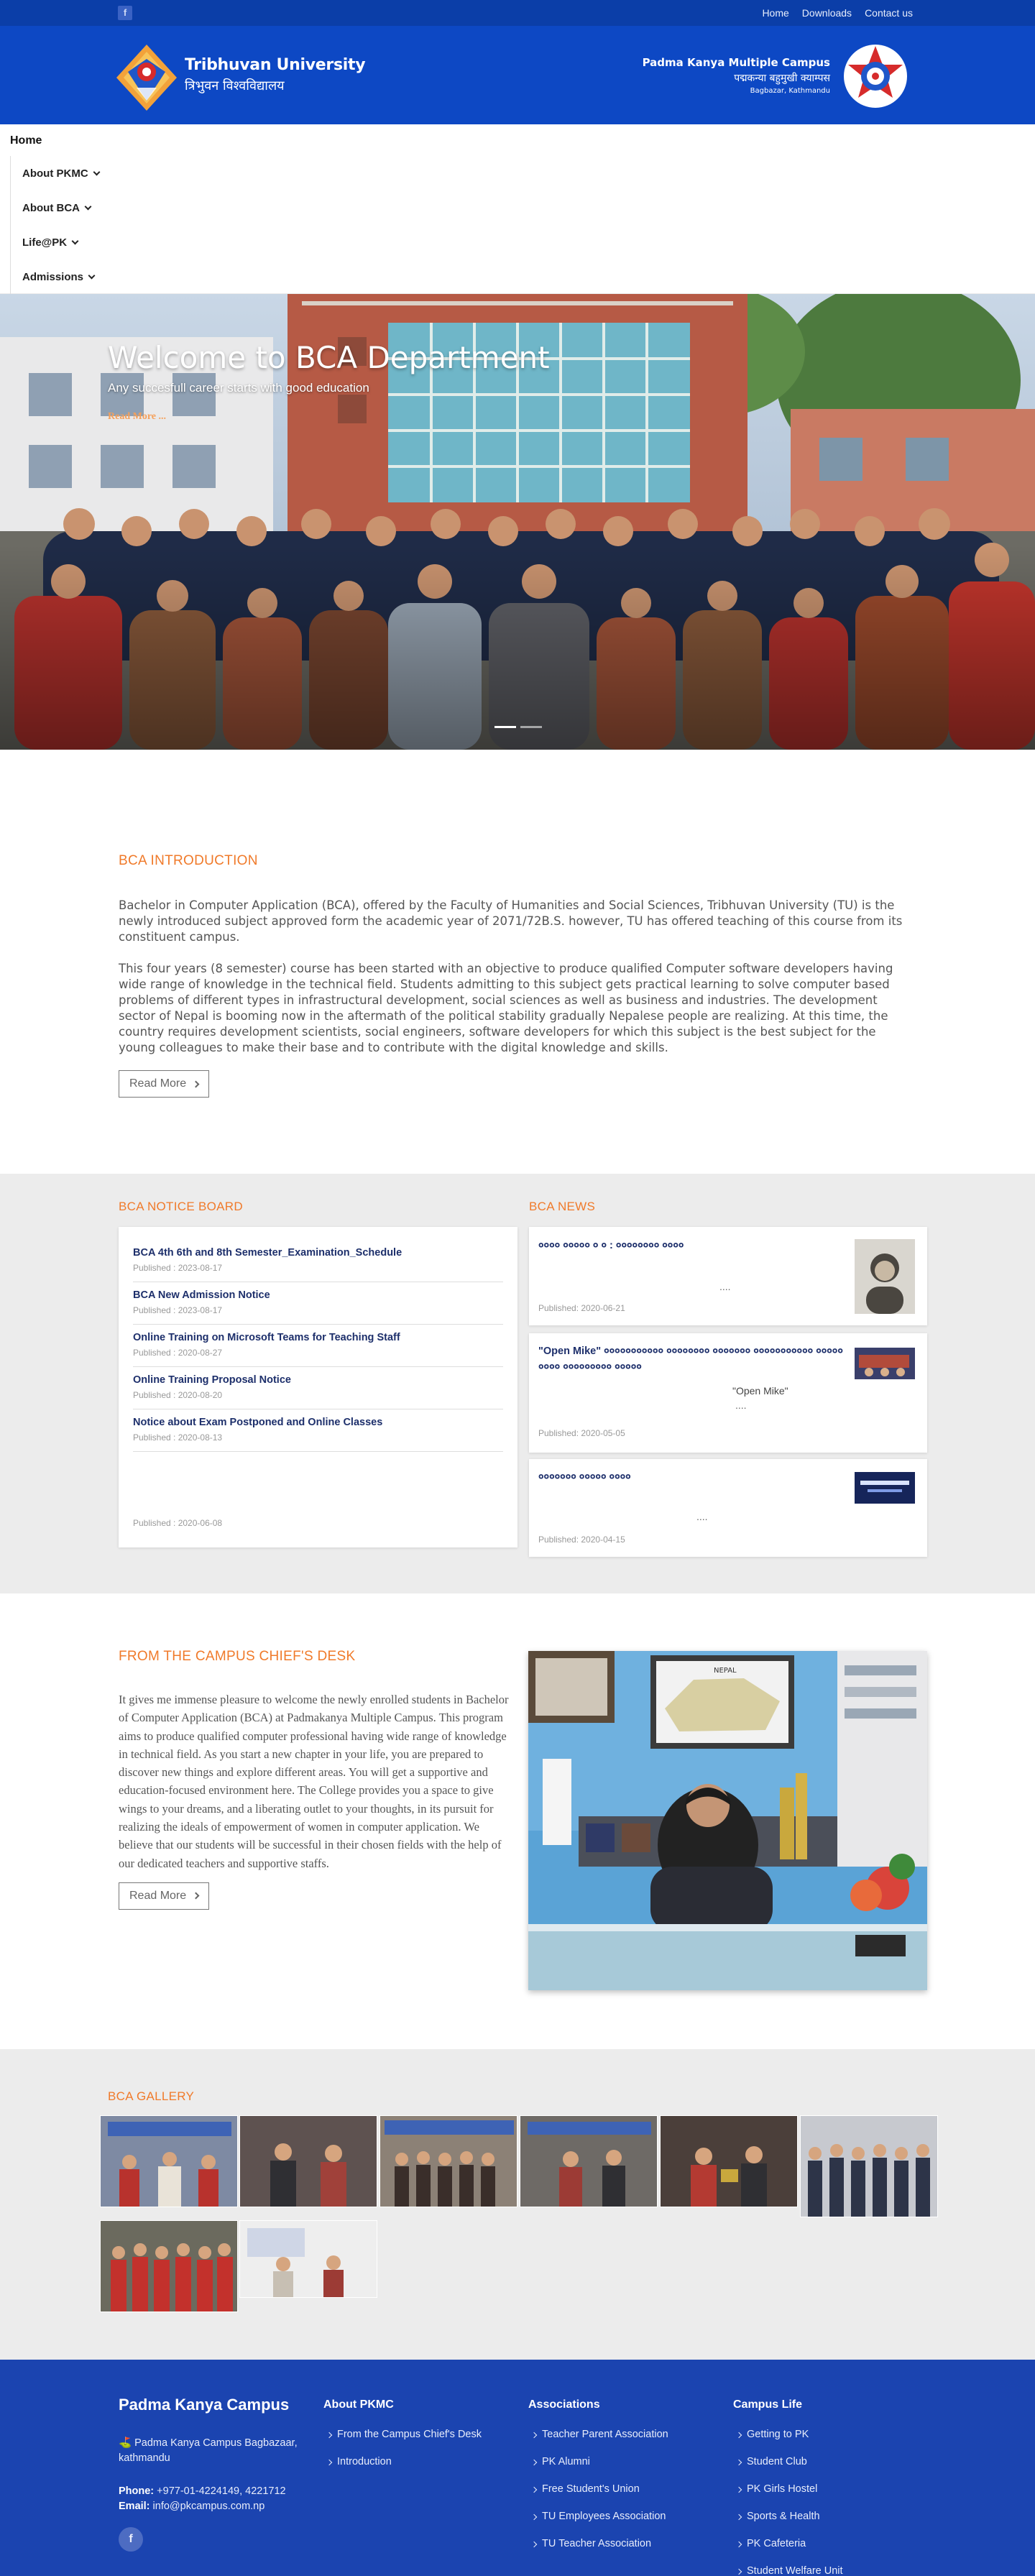 The image size is (1035, 2576). What do you see at coordinates (776, 2543) in the screenshot?
I see `footer-link-label: PK Cafeteria` at bounding box center [776, 2543].